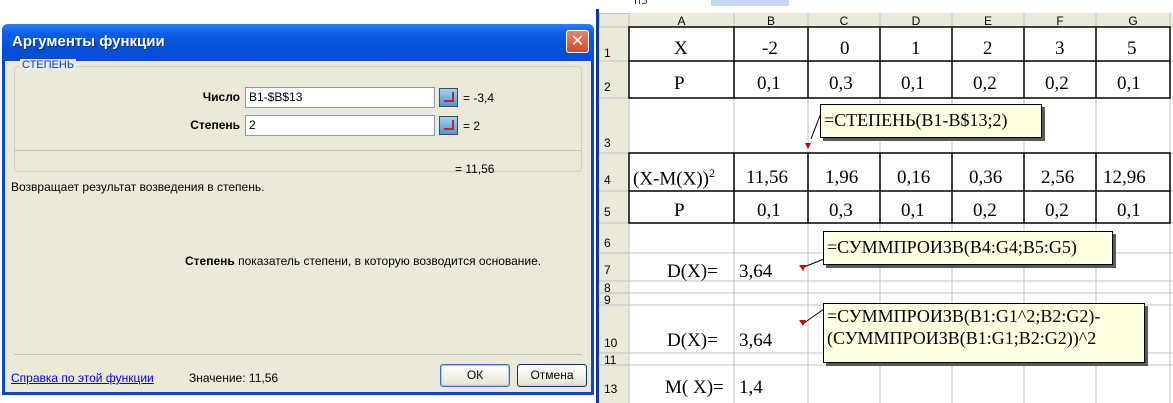 The height and width of the screenshot is (403, 1173). What do you see at coordinates (82, 378) in the screenshot?
I see `help-link: Справка по этой функции` at bounding box center [82, 378].